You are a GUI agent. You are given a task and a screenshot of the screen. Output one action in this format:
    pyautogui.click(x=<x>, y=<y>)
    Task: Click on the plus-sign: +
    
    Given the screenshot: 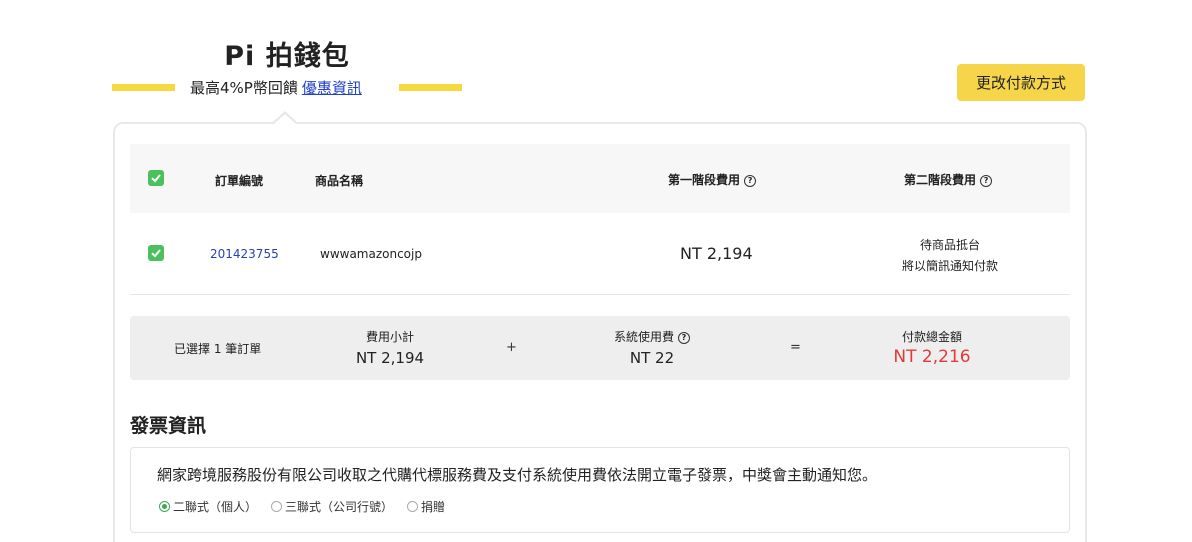 What is the action you would take?
    pyautogui.click(x=511, y=347)
    